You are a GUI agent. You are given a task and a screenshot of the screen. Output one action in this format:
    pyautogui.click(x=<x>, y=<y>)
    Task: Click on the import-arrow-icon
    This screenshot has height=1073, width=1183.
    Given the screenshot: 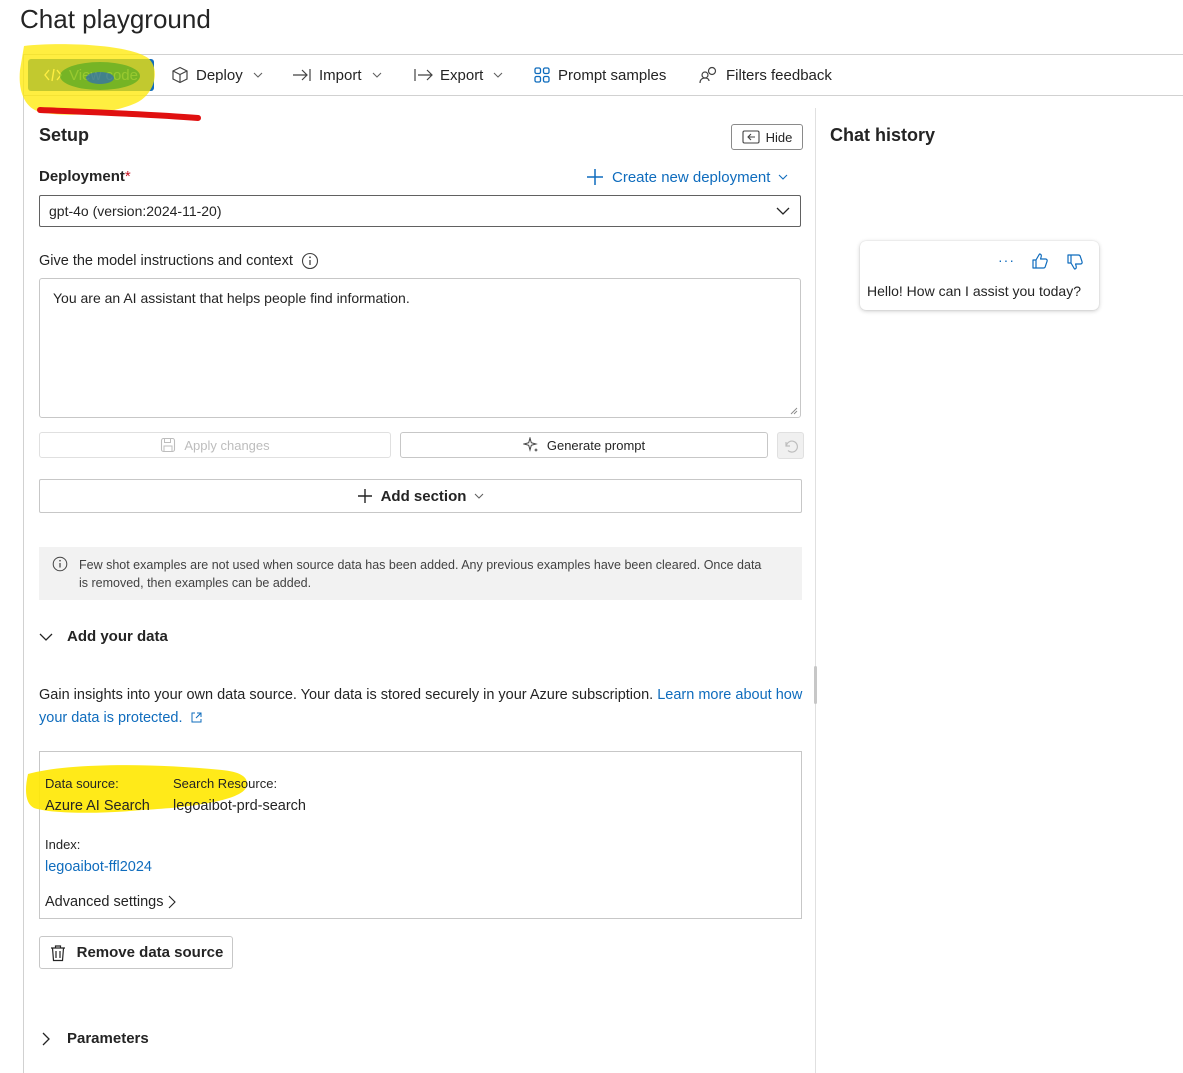 What is the action you would take?
    pyautogui.click(x=302, y=75)
    